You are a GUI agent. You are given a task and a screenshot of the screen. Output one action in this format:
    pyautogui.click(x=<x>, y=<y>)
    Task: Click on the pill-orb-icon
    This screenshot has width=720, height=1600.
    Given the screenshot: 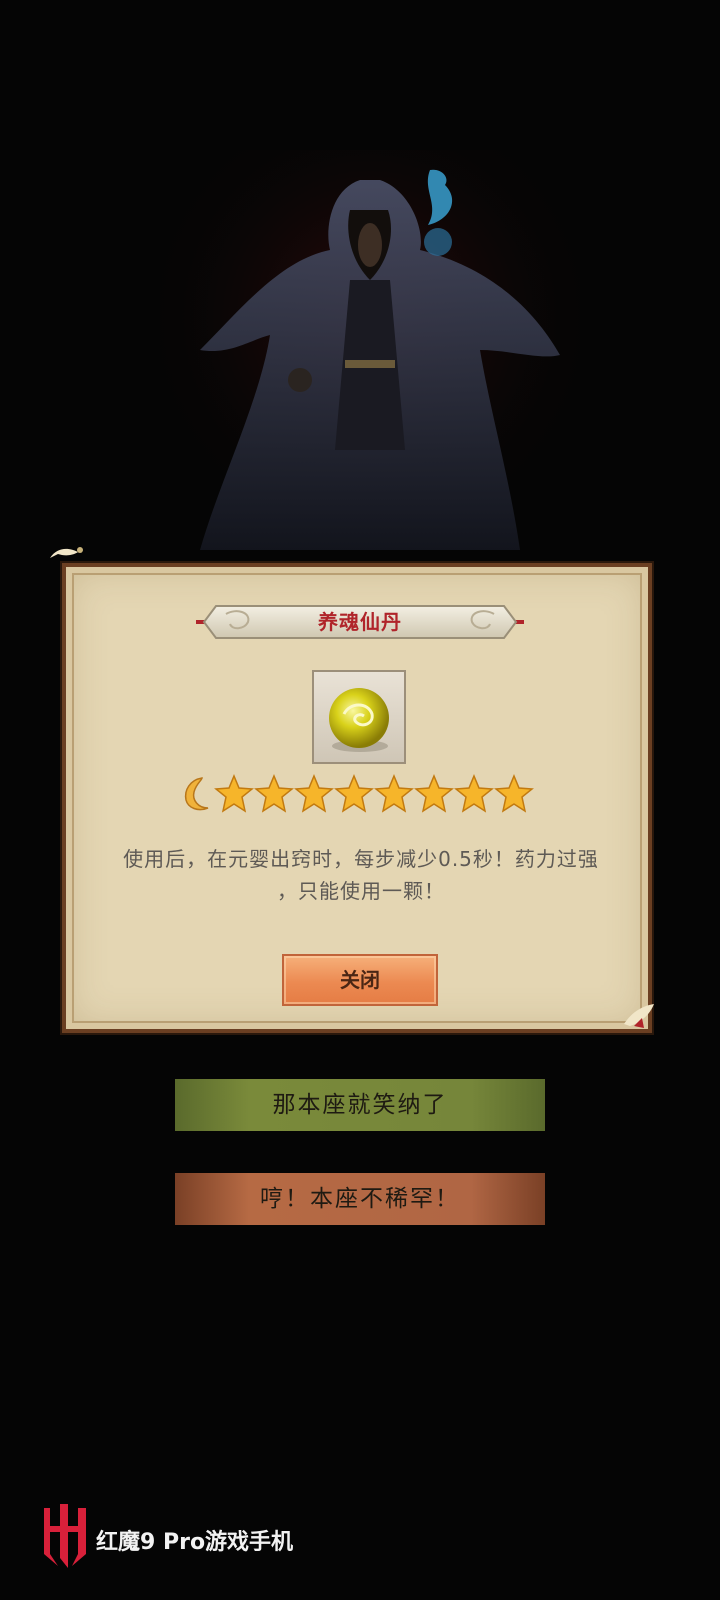 What is the action you would take?
    pyautogui.click(x=359, y=720)
    